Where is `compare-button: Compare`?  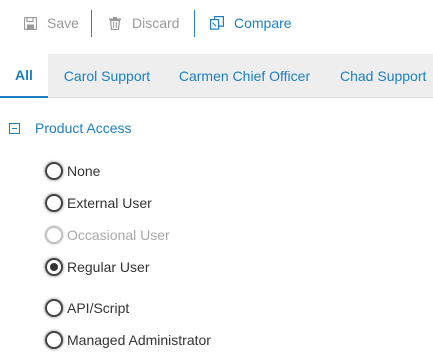 compare-button: Compare is located at coordinates (250, 23).